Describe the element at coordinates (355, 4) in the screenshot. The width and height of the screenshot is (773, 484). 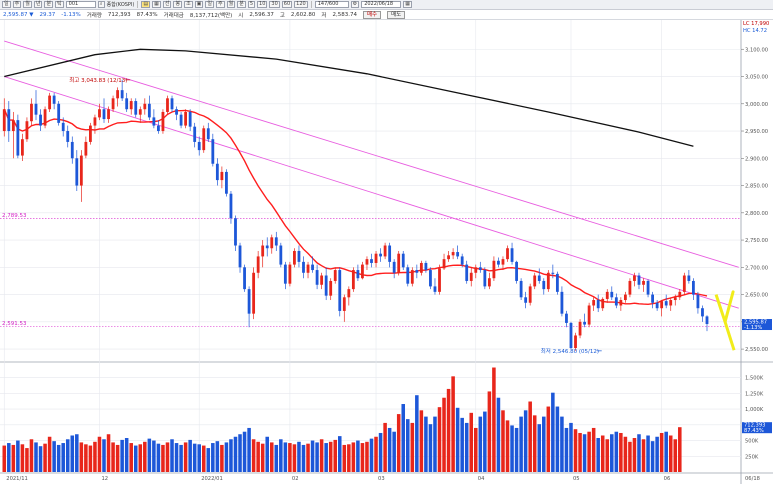
I see `settings-icon: ⚙` at that location.